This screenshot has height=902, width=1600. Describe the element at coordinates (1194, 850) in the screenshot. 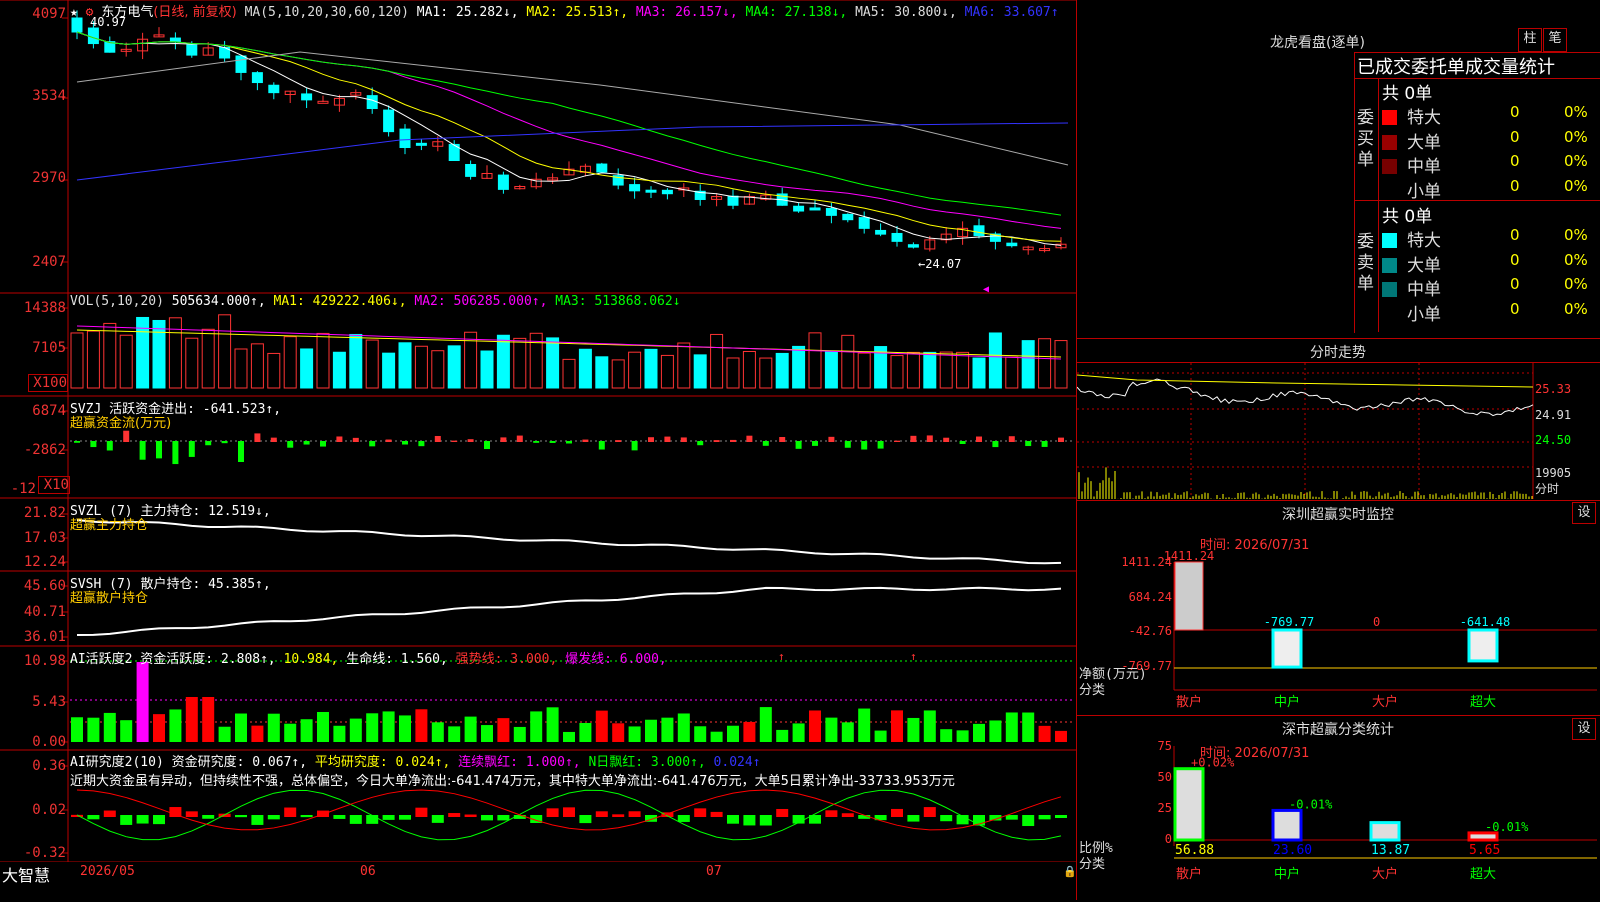

I see `value-label: 56.88` at that location.